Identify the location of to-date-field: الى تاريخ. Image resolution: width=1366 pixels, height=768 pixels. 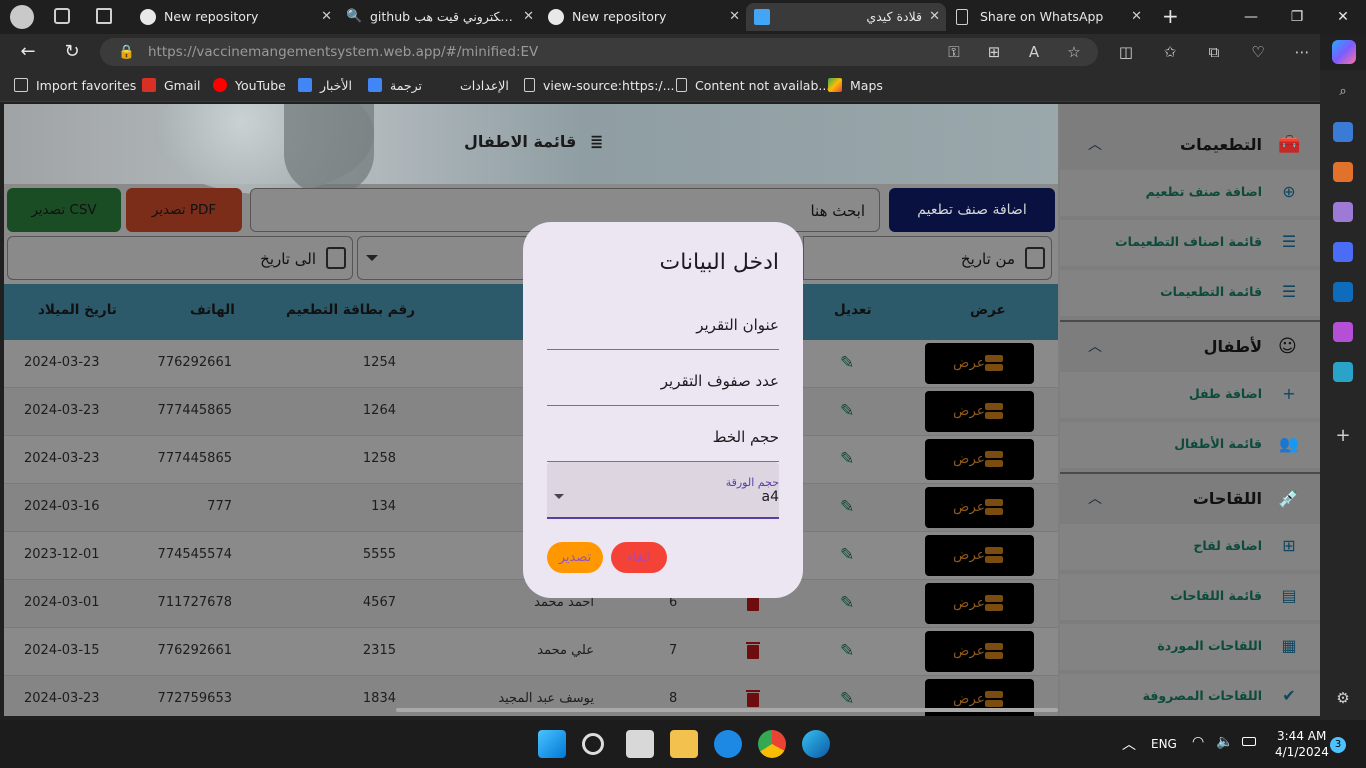
(180, 258).